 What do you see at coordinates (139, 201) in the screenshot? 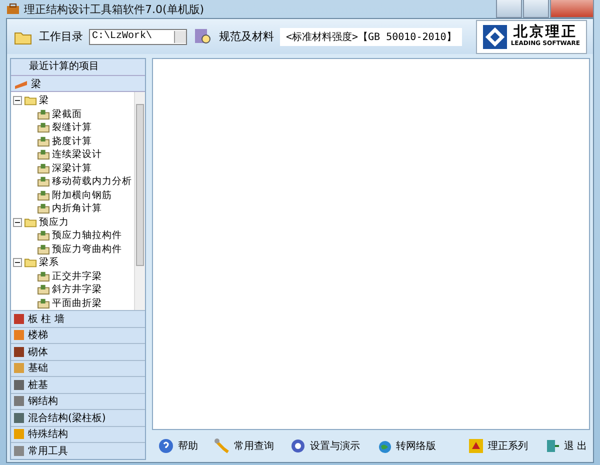
I see `scrollbar` at bounding box center [139, 201].